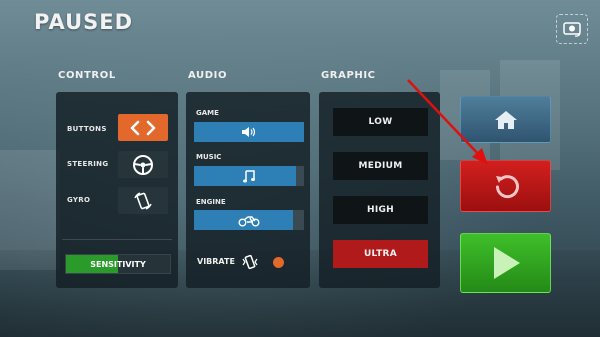  Describe the element at coordinates (208, 75) in the screenshot. I see `audio-section-label: AUDIO` at that location.